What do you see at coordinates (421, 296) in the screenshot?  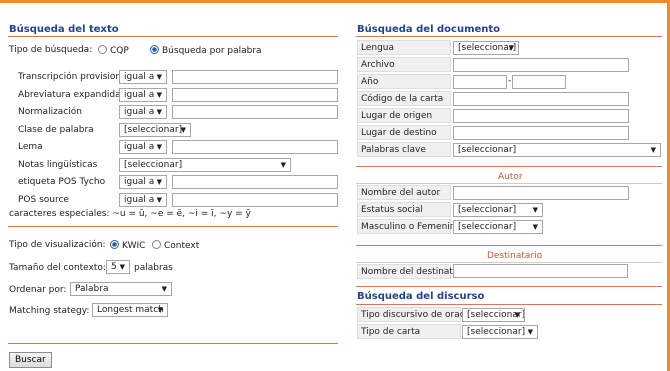 I see `discurso-title: Búsqueda del discurso` at bounding box center [421, 296].